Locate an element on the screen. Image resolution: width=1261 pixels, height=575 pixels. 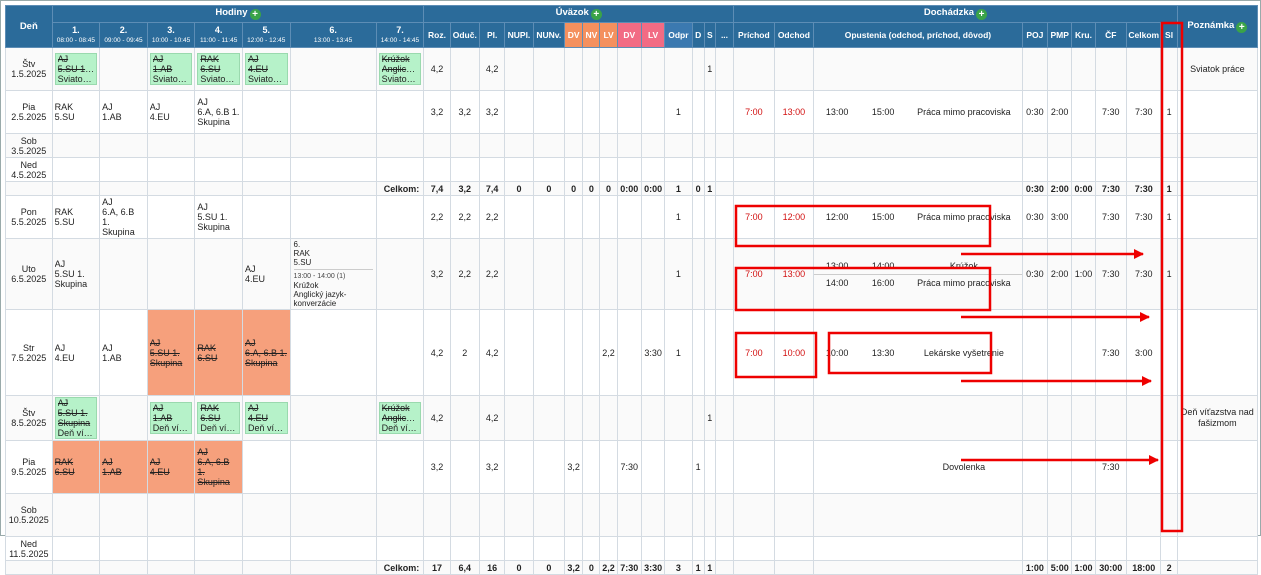
day-cell: Ned 4.5.2025 is located at coordinates (29, 169).